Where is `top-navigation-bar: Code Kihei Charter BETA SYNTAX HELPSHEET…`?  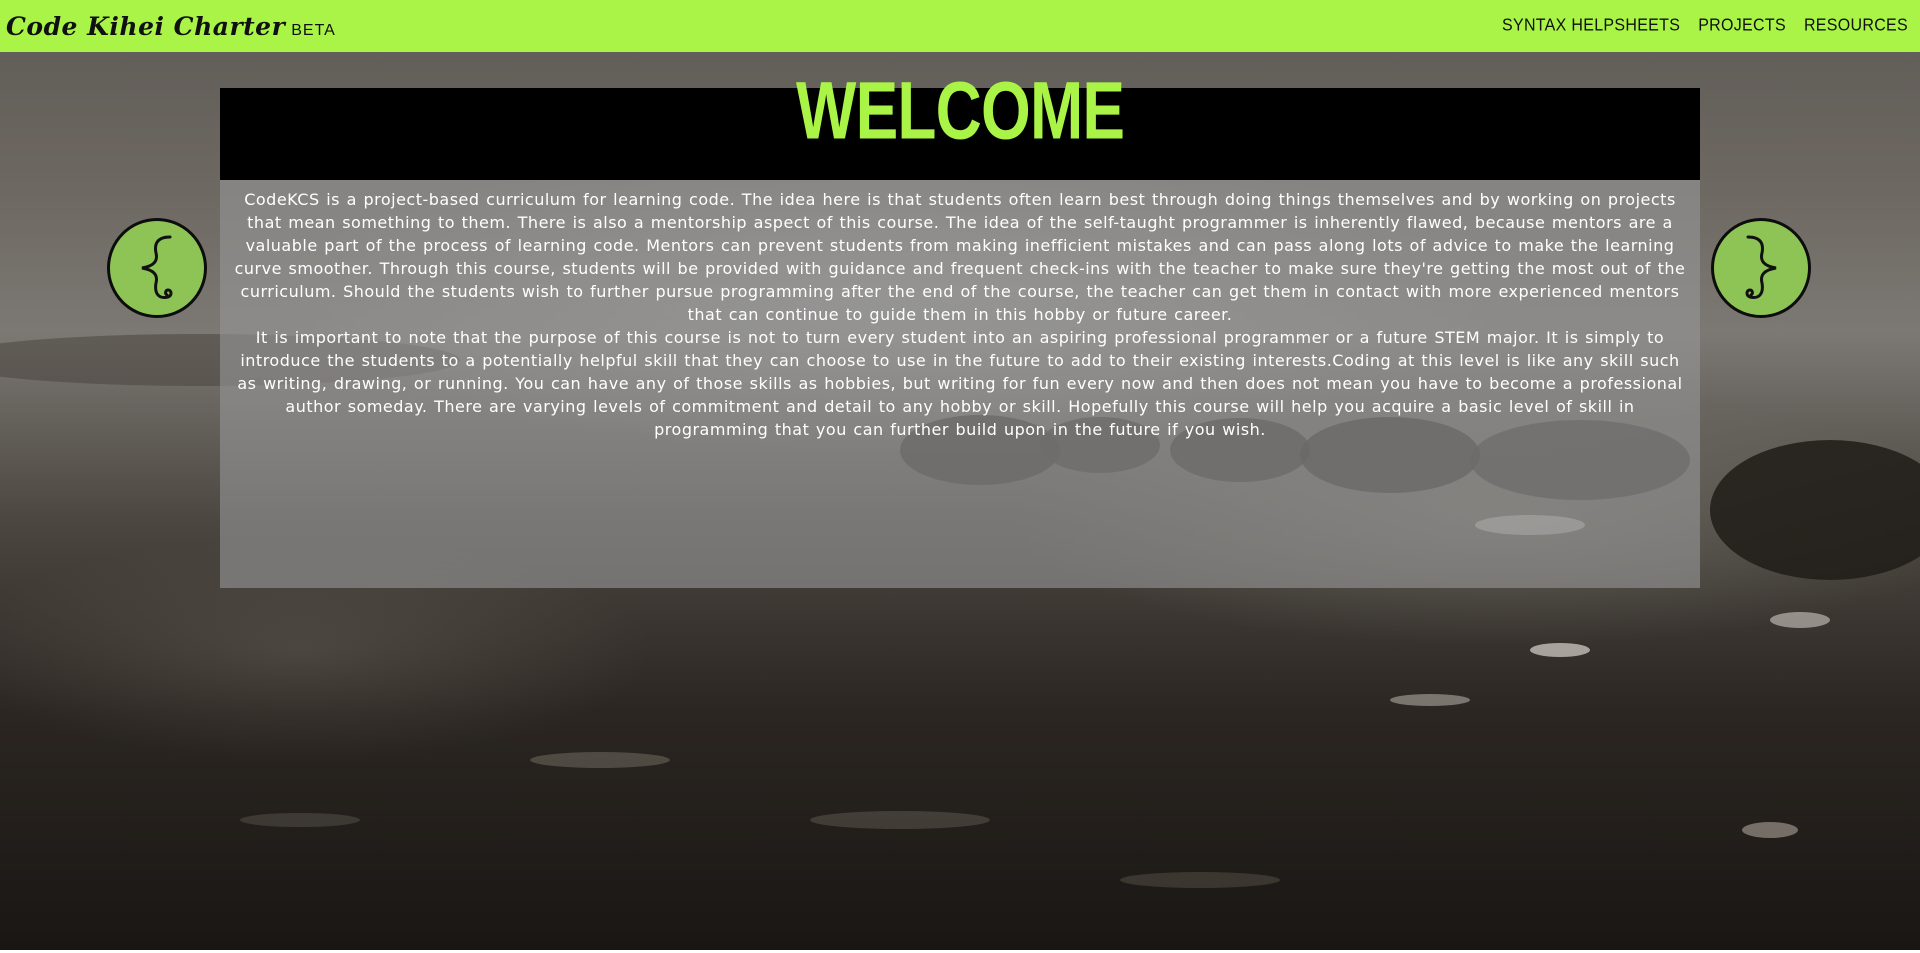
top-navigation-bar: Code Kihei Charter BETA SYNTAX HELPSHEET… is located at coordinates (960, 26).